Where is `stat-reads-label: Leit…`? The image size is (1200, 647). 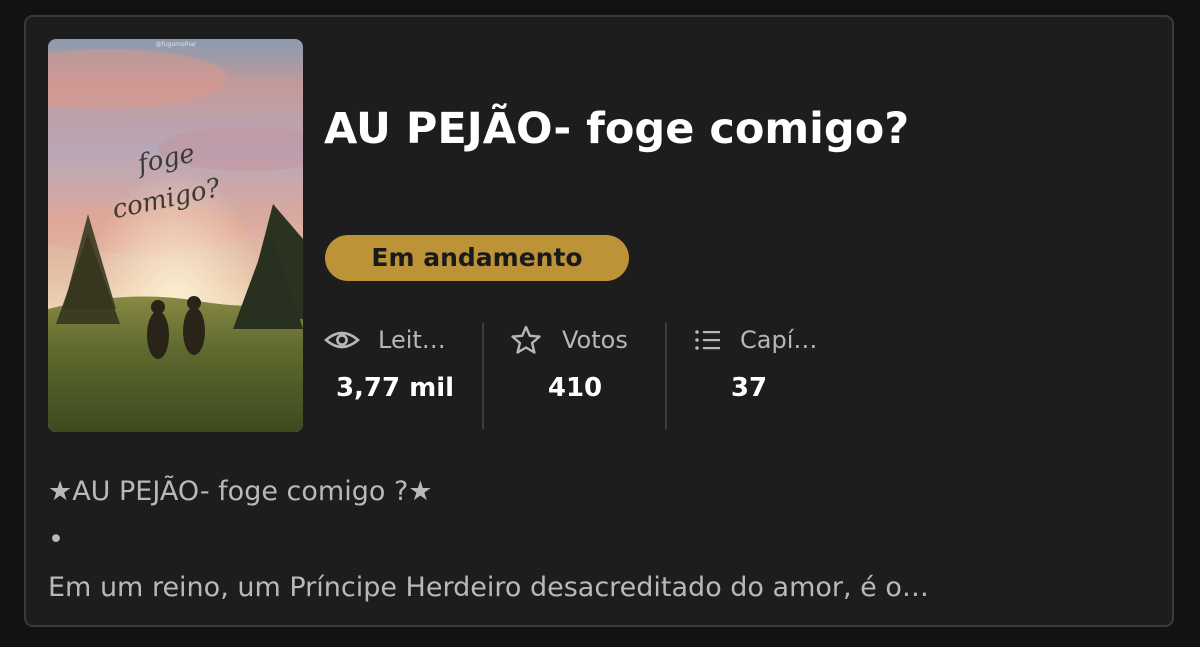
stat-reads-label: Leit… is located at coordinates (412, 340).